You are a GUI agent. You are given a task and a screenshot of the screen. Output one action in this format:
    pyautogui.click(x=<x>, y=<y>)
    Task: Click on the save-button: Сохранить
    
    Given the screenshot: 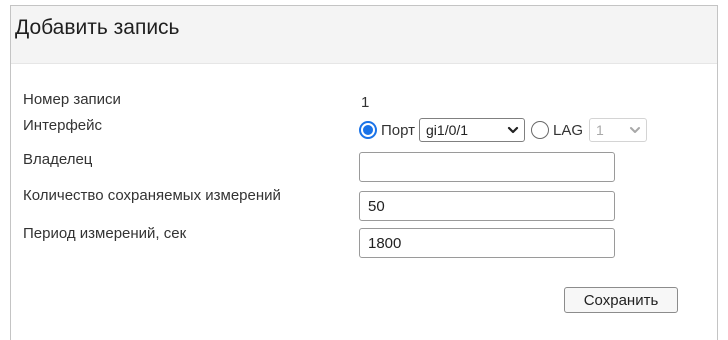 What is the action you would take?
    pyautogui.click(x=621, y=300)
    